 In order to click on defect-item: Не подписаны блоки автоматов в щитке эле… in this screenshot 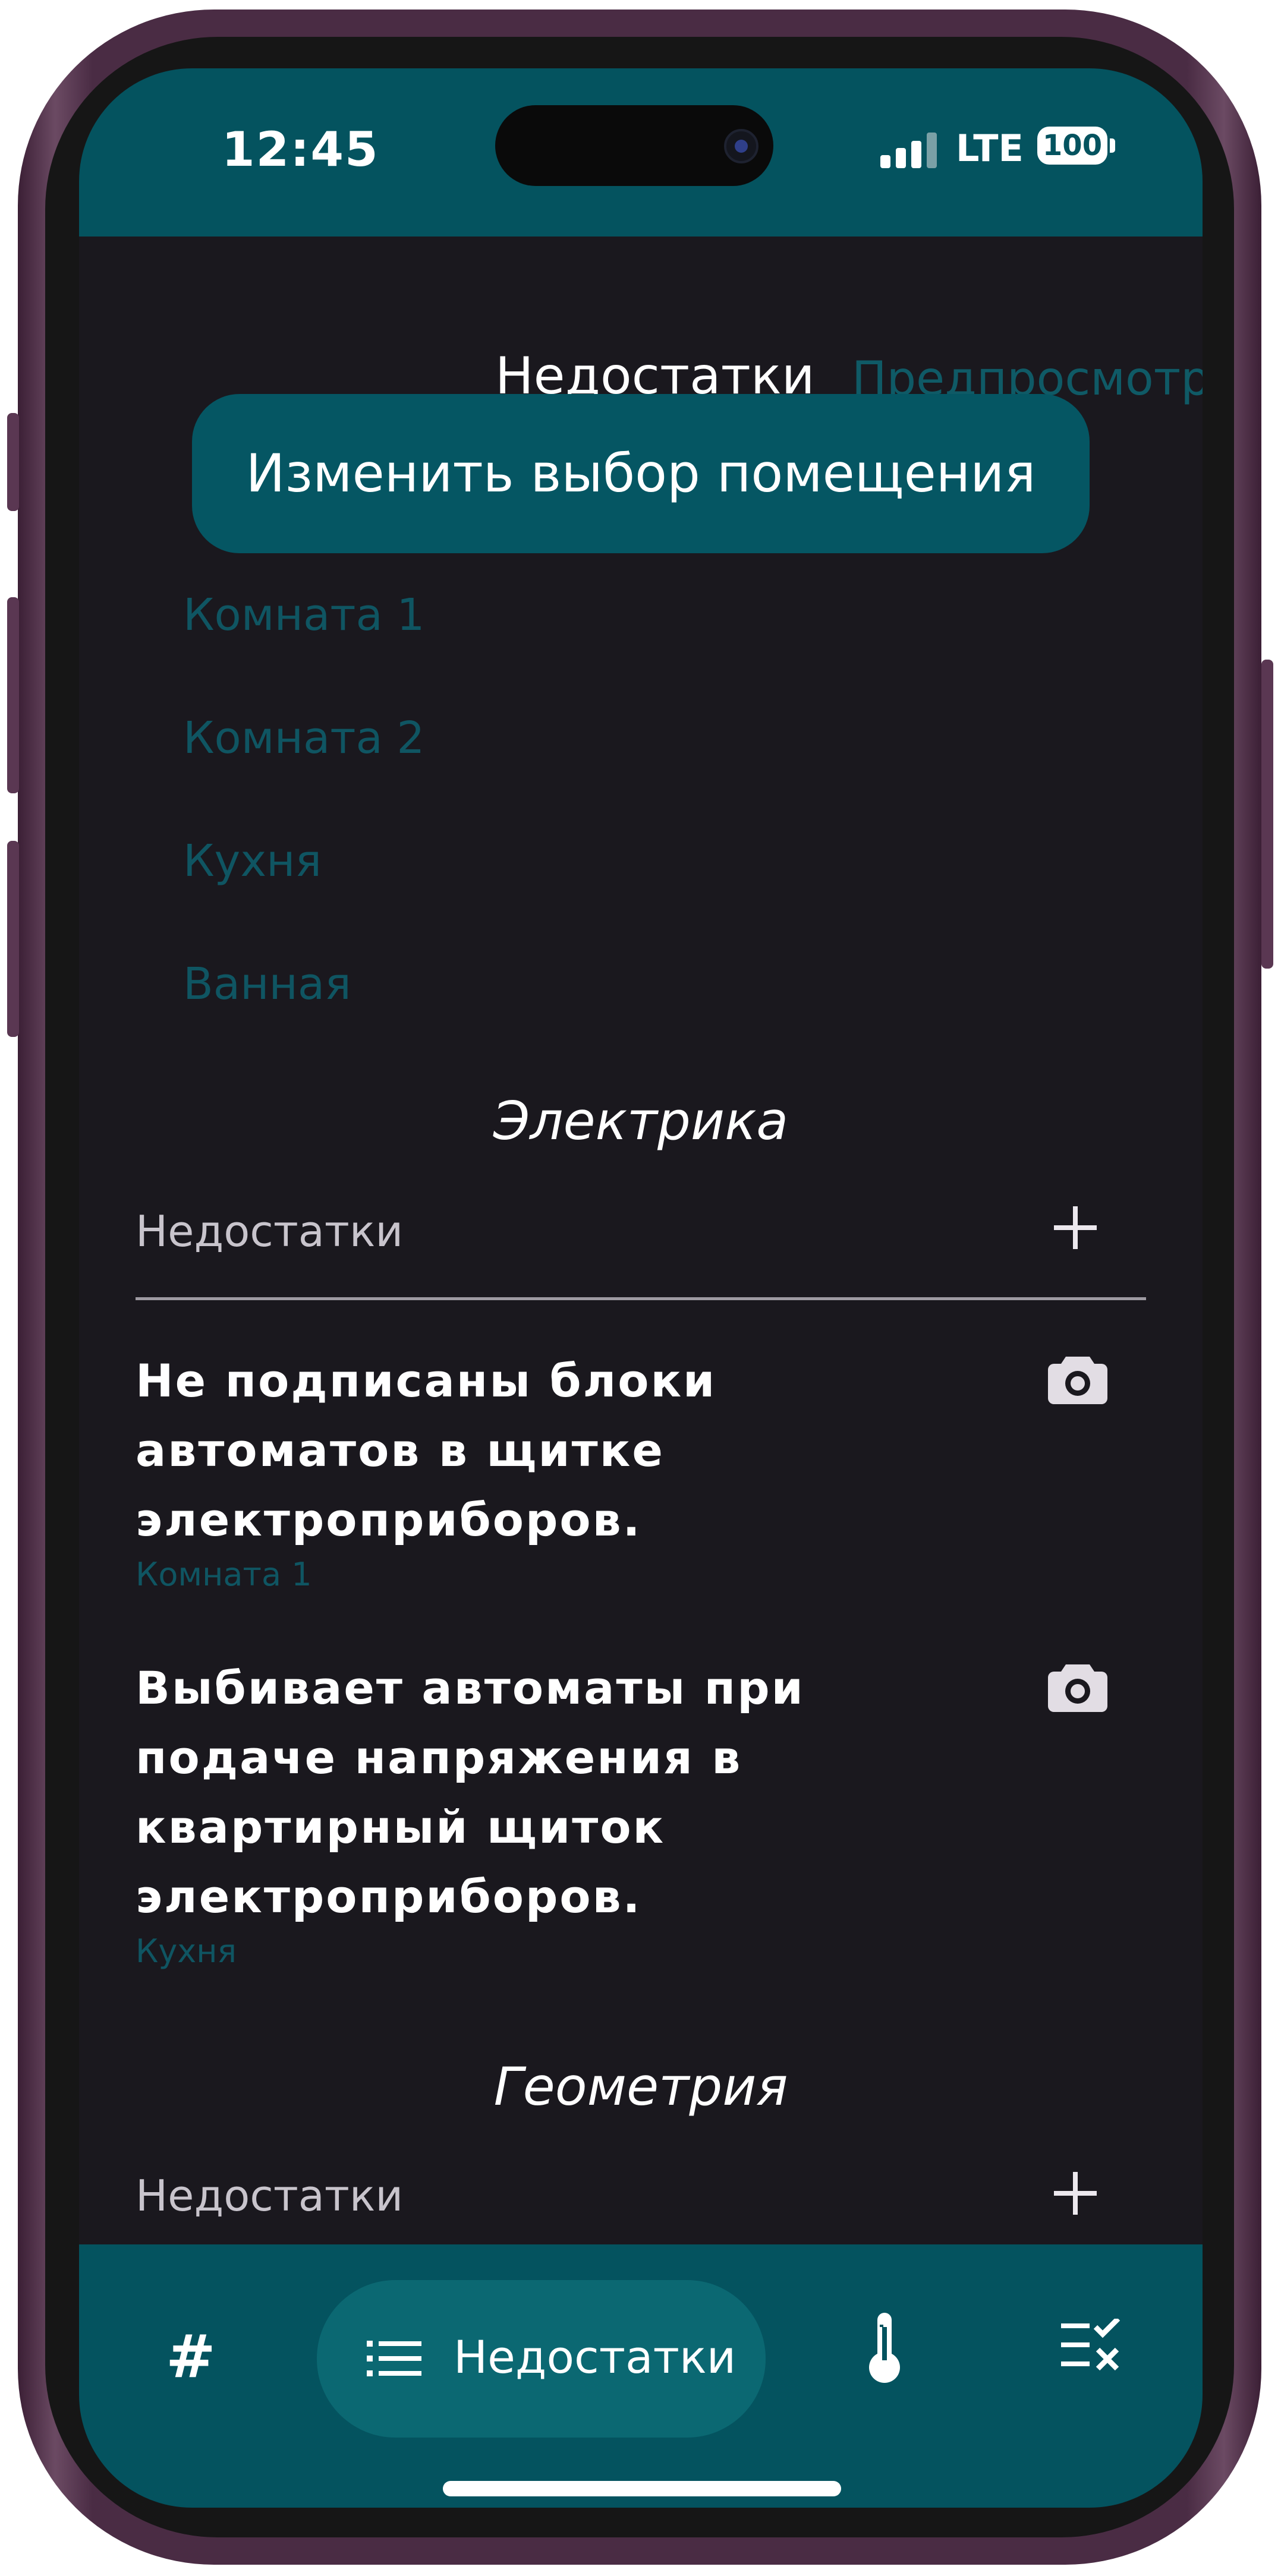, I will do `click(522, 1470)`.